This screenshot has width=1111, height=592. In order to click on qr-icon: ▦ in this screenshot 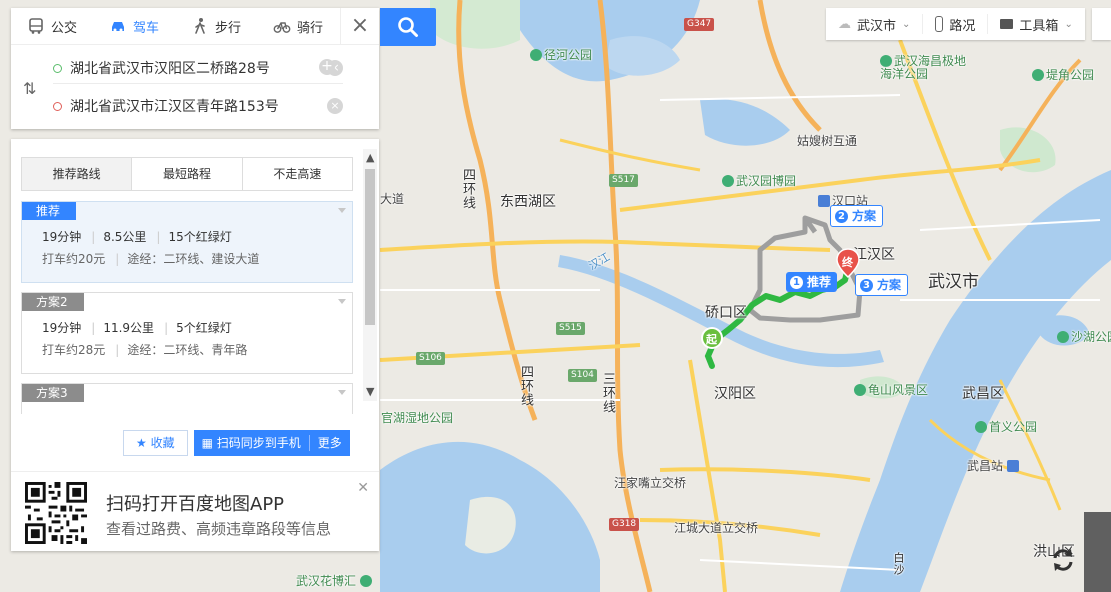, I will do `click(207, 443)`.